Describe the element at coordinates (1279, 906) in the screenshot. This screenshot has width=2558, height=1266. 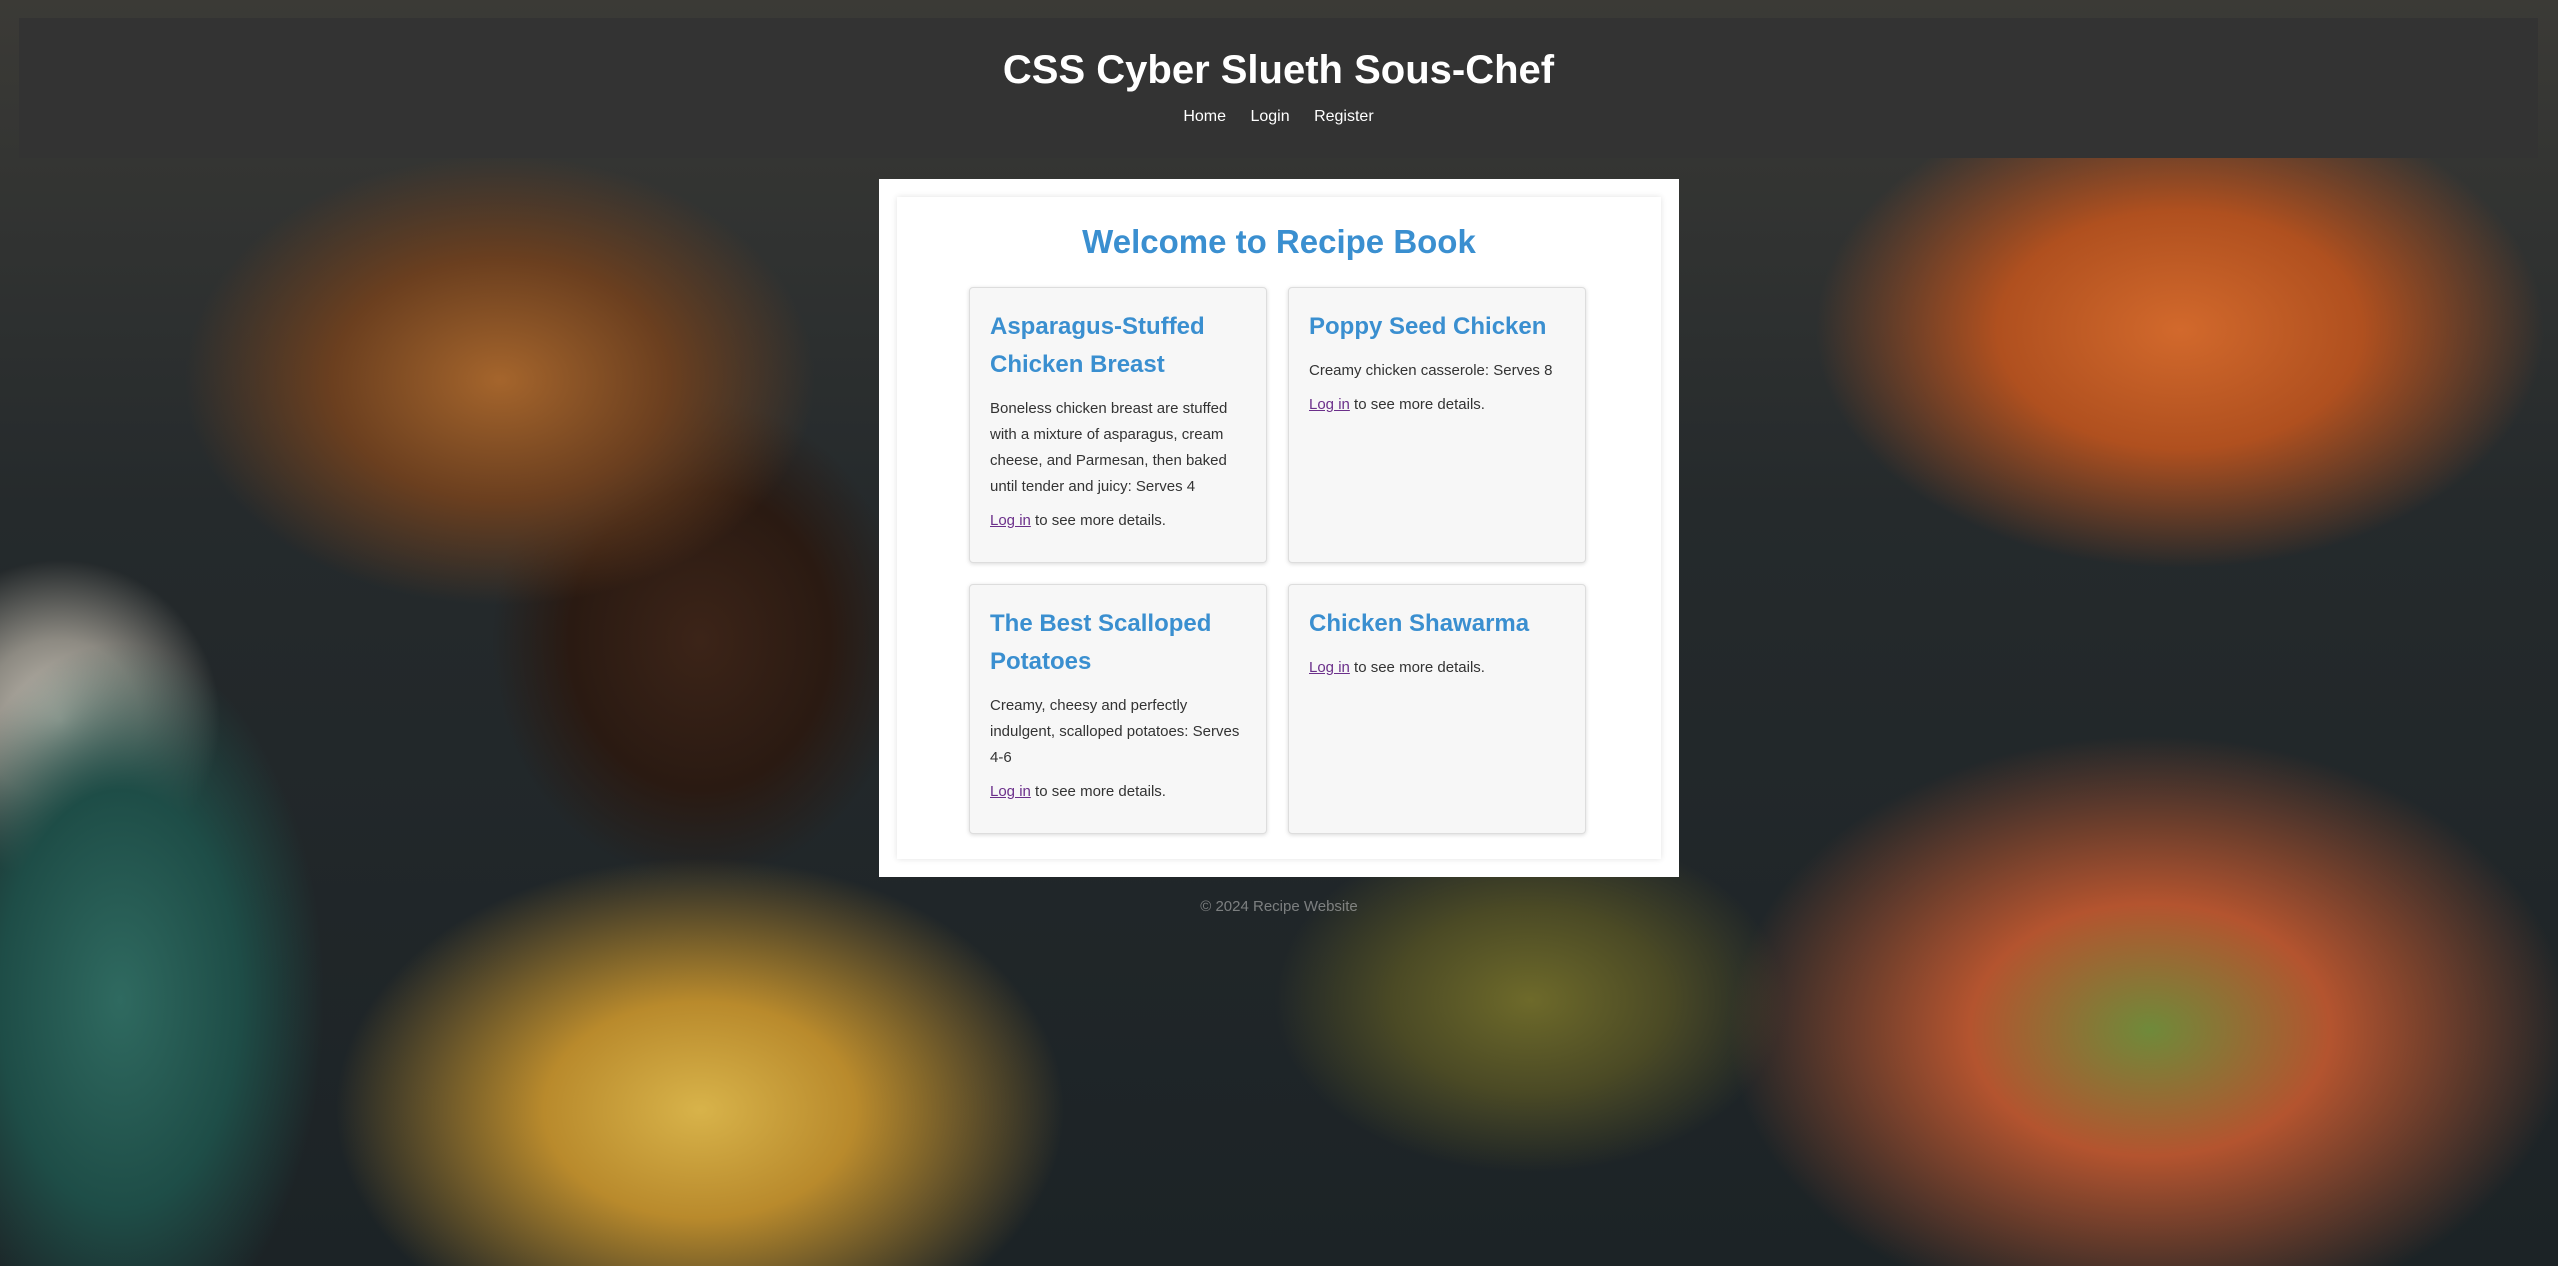
I see `site-footer: © 2024 Recipe Website` at that location.